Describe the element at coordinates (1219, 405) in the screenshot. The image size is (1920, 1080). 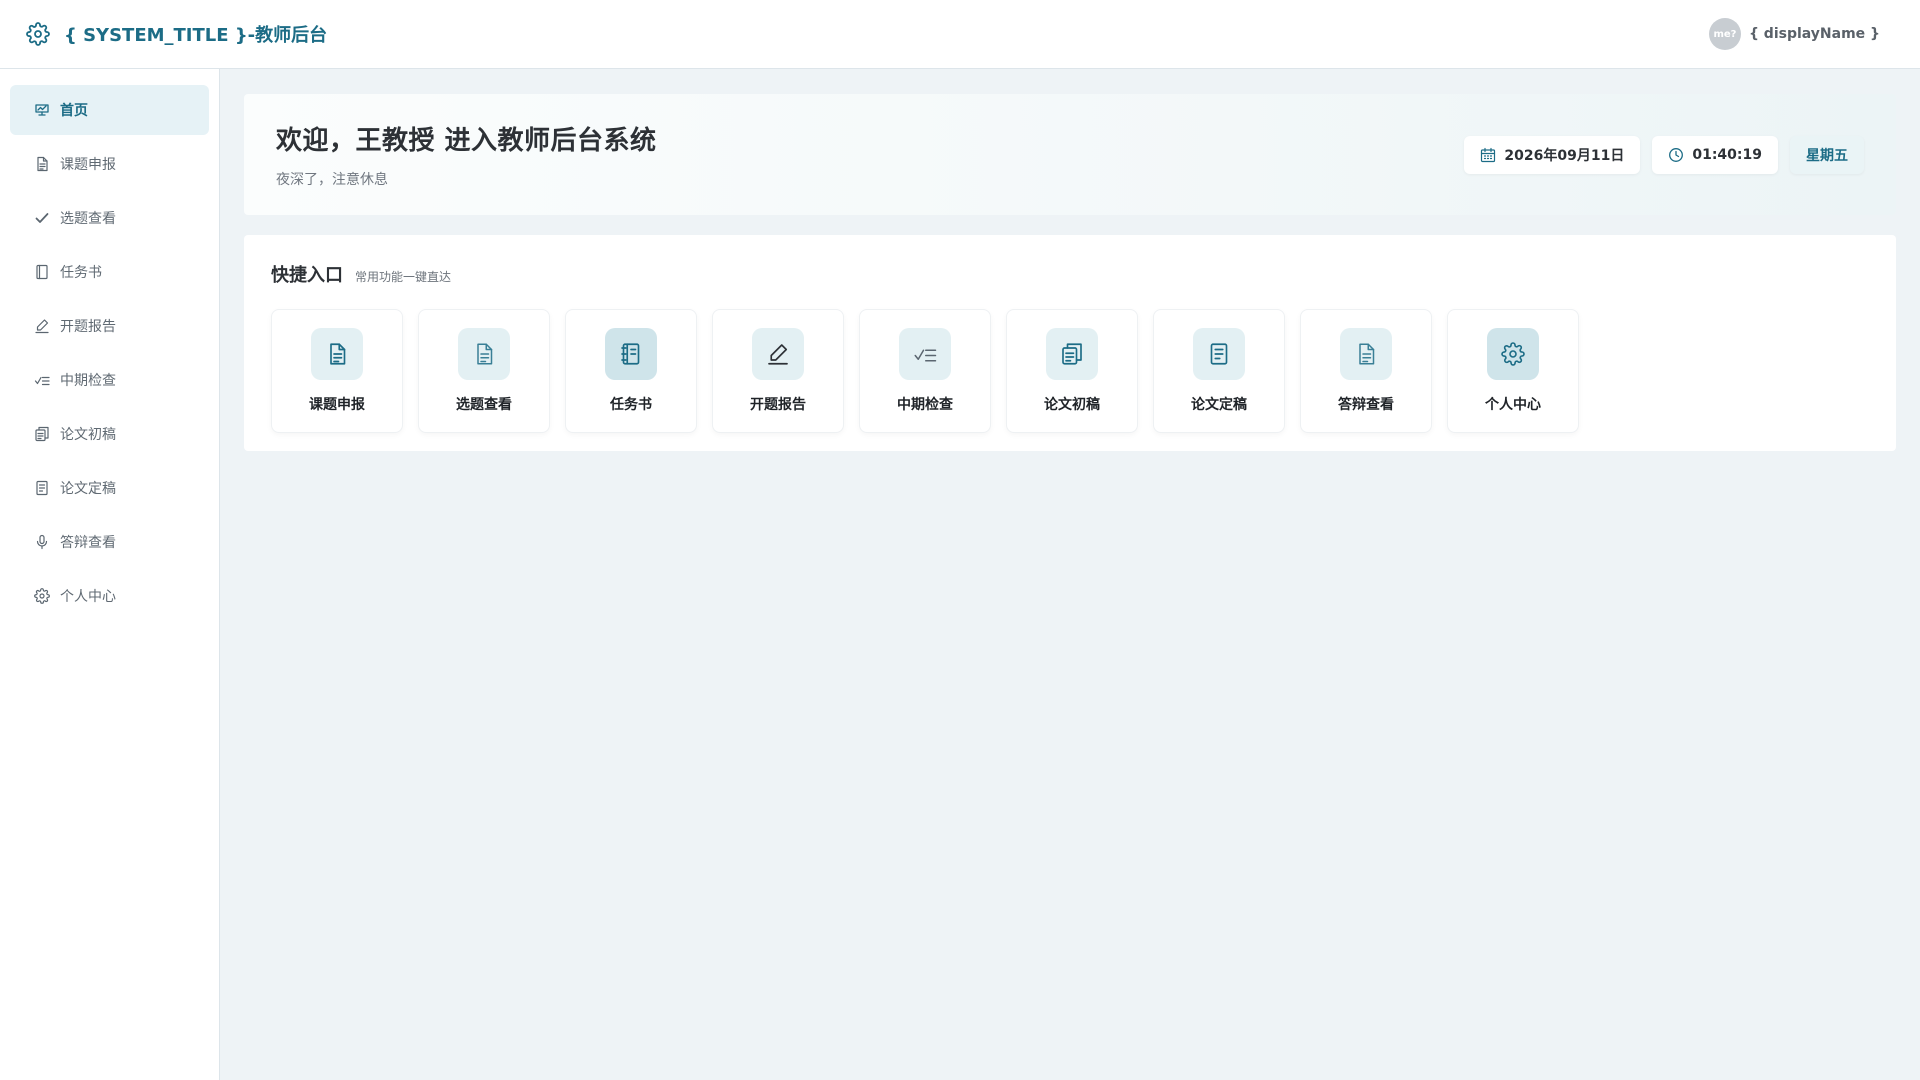
I see `quick-card-label: 论文定稿` at that location.